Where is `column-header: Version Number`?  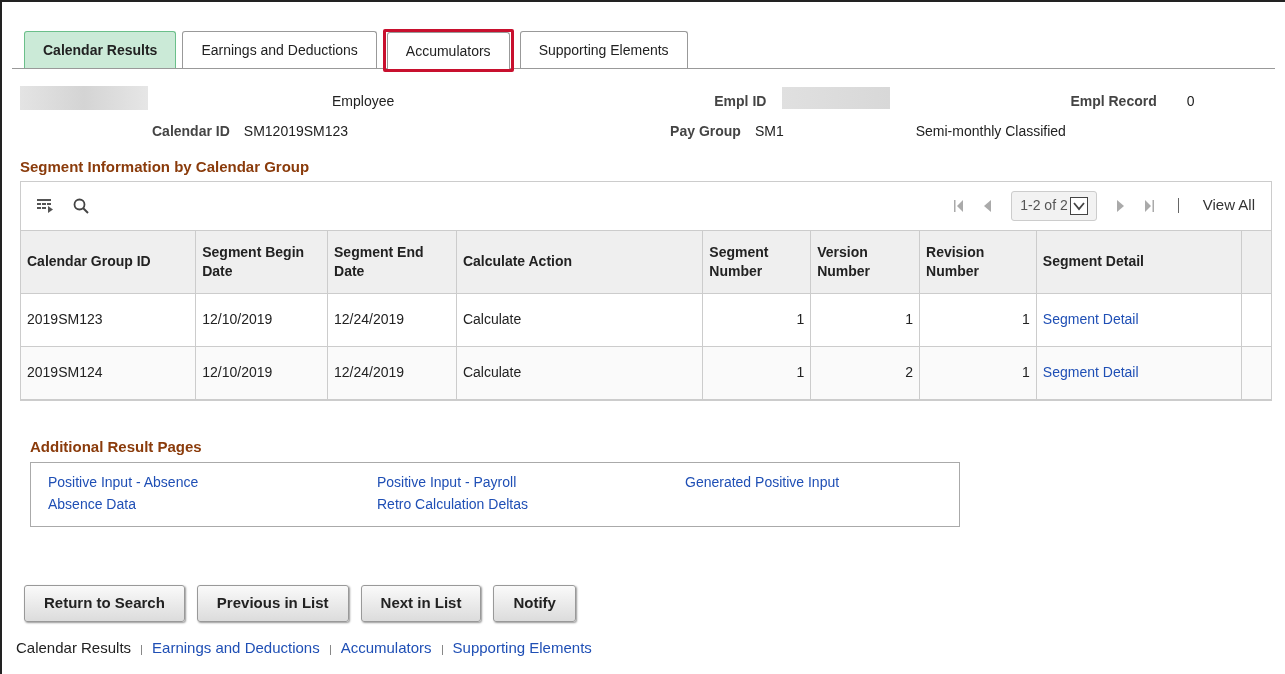
column-header: Version Number is located at coordinates (865, 261).